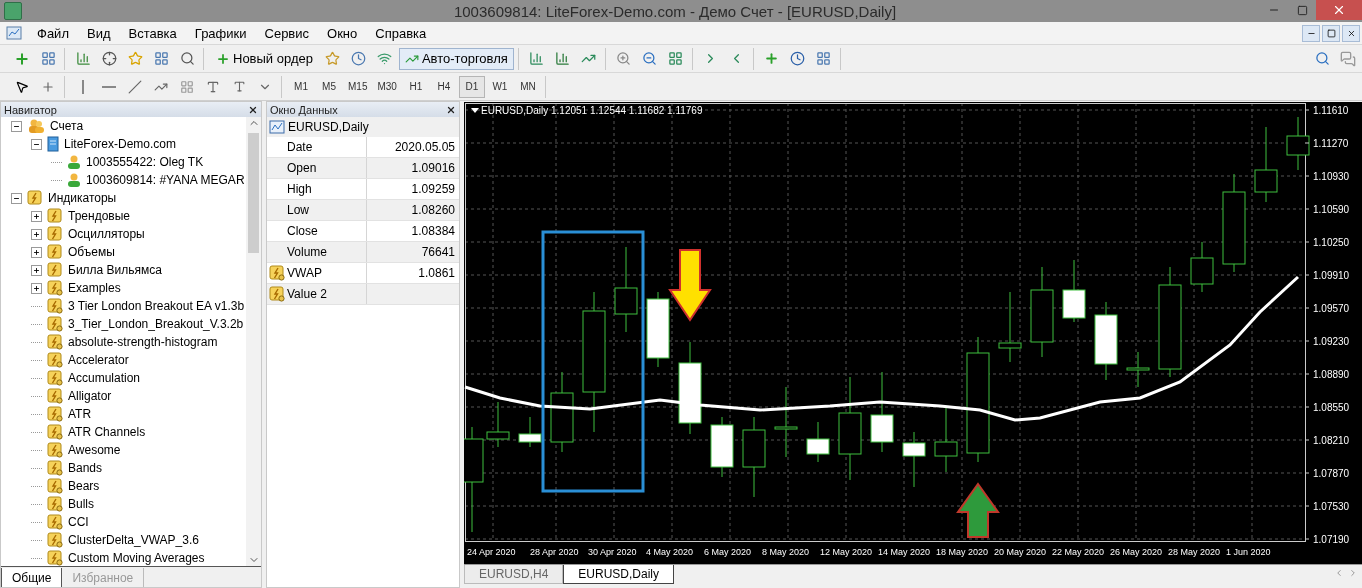 This screenshot has height=588, width=1362. I want to click on data-label: Volume, so click(307, 252).